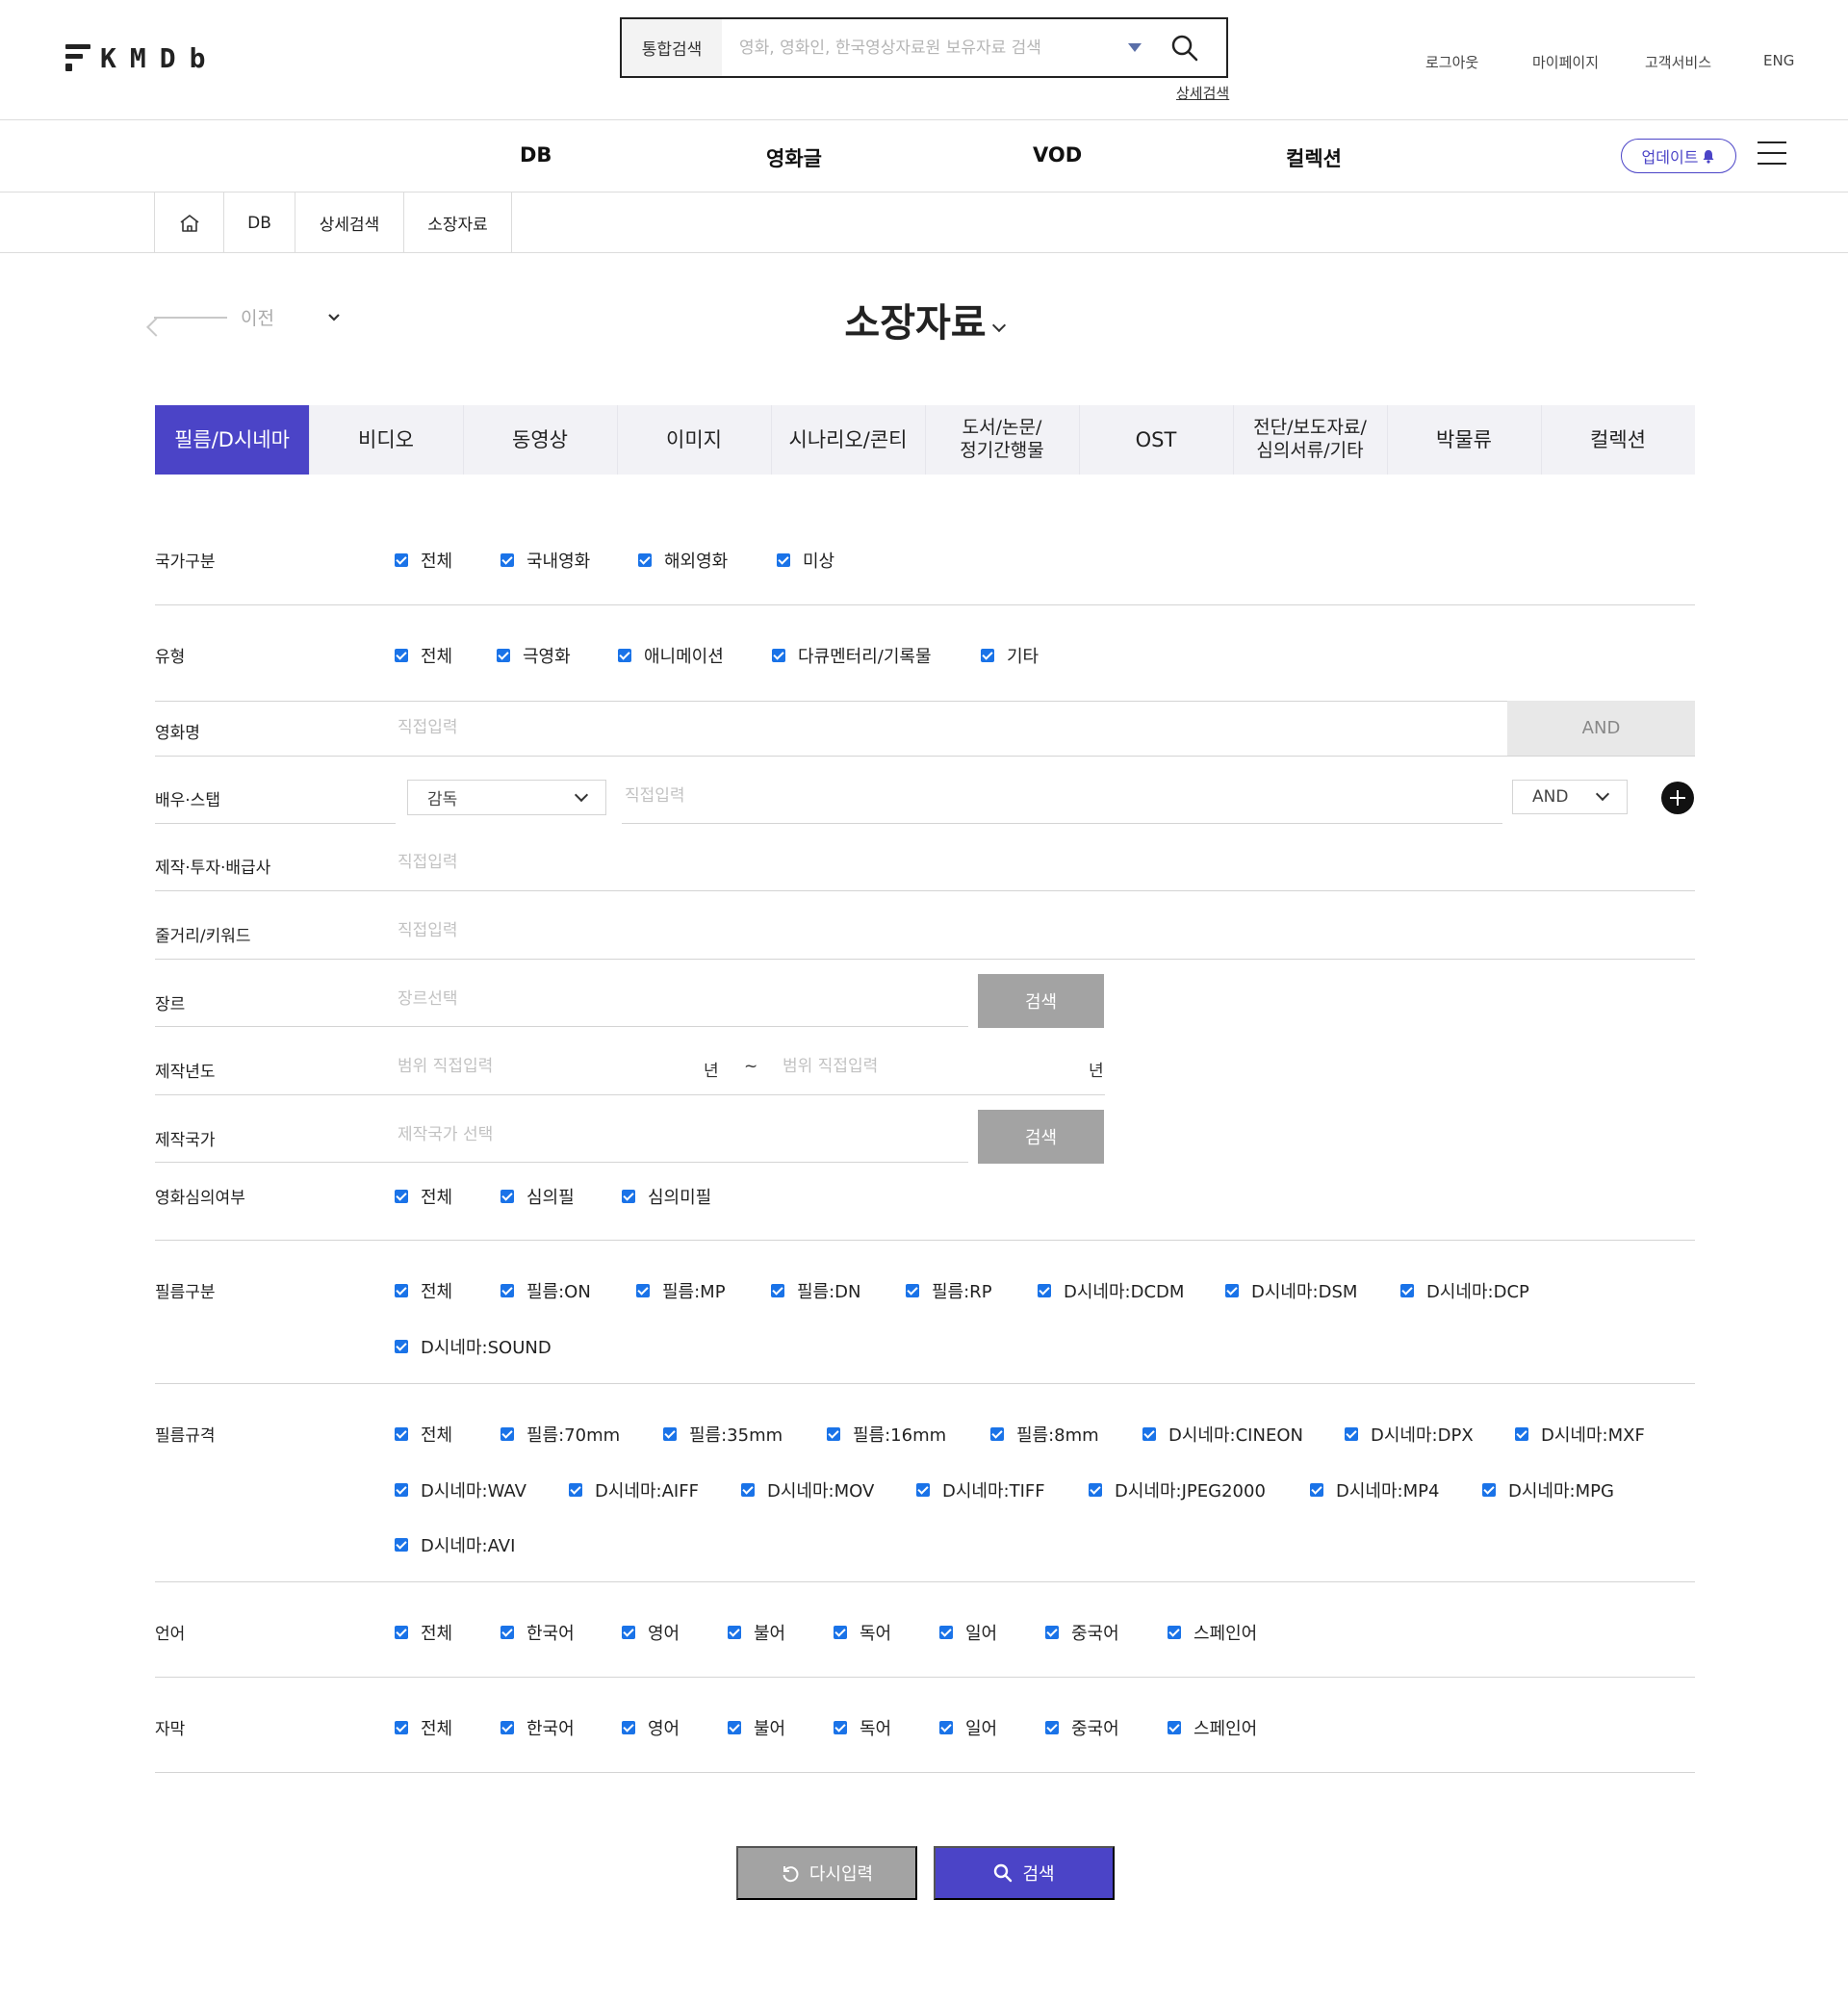 The width and height of the screenshot is (1848, 2002). Describe the element at coordinates (671, 655) in the screenshot. I see `checkbox-option: 애니메이션` at that location.